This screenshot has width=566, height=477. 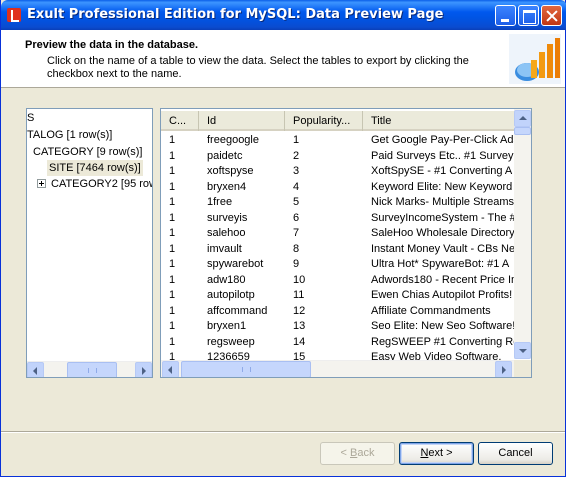 What do you see at coordinates (101, 184) in the screenshot?
I see `tree-item-category2: CATEGORY2 [95 row(s)]` at bounding box center [101, 184].